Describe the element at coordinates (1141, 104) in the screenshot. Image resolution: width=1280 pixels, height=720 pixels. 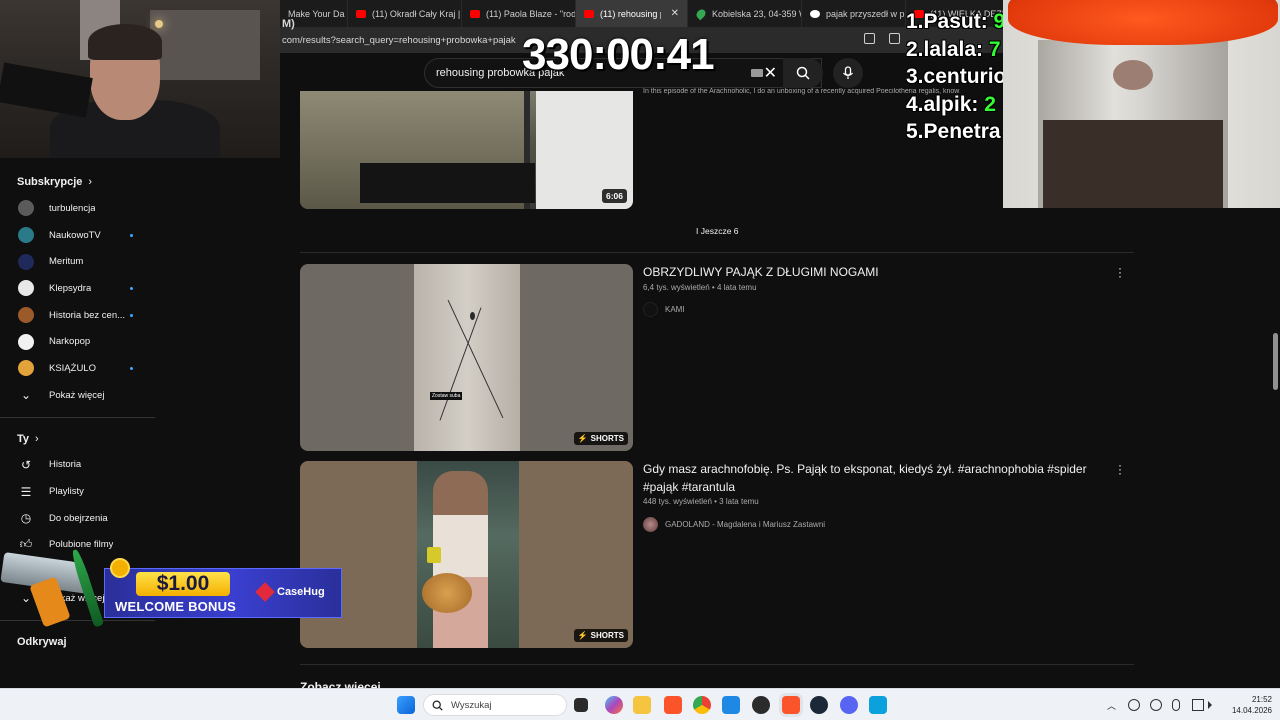
I see `spider-camera-overlay` at that location.